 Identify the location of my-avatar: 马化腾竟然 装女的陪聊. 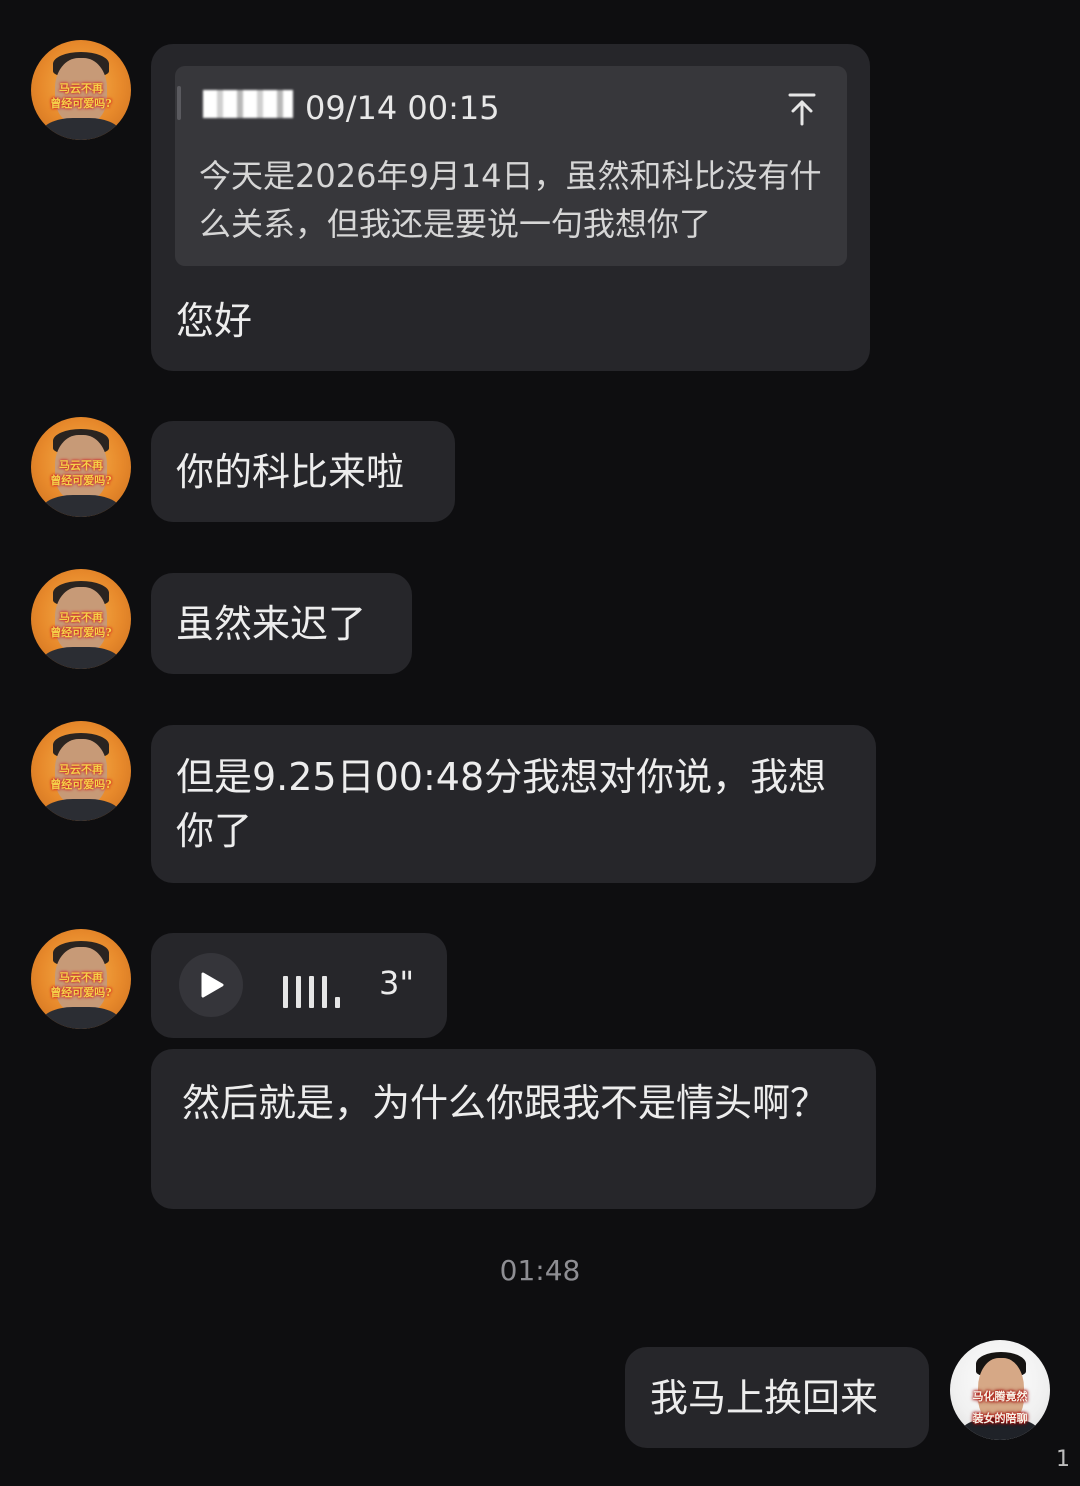
(1000, 1390).